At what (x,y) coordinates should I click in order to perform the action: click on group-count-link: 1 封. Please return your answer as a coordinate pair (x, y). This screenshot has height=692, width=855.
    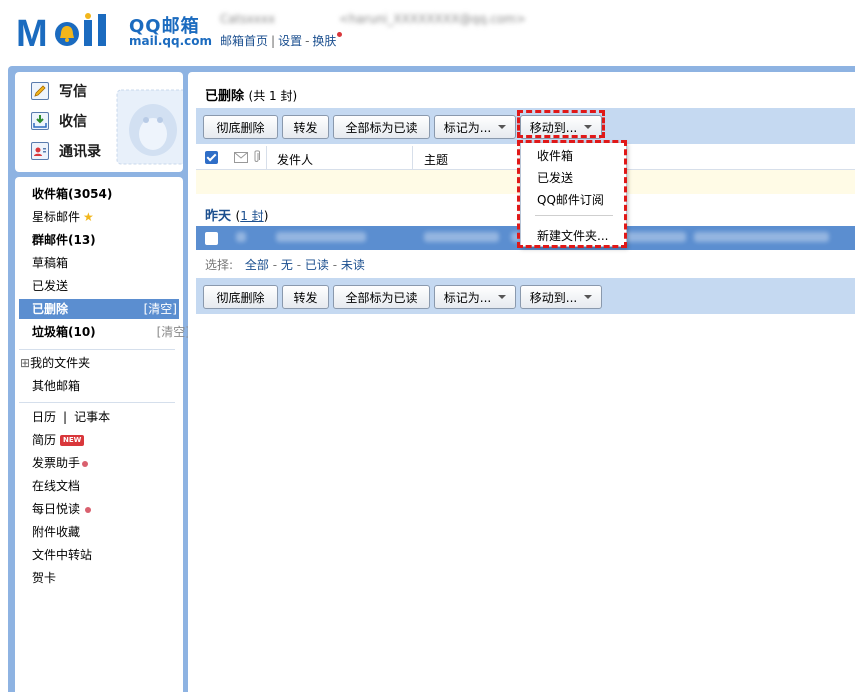
    Looking at the image, I should click on (251, 216).